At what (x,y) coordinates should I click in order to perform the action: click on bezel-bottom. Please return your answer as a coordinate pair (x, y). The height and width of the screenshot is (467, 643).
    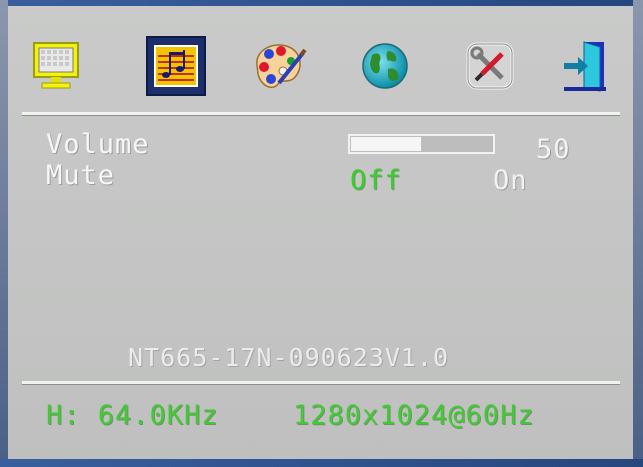
    Looking at the image, I should click on (321, 463).